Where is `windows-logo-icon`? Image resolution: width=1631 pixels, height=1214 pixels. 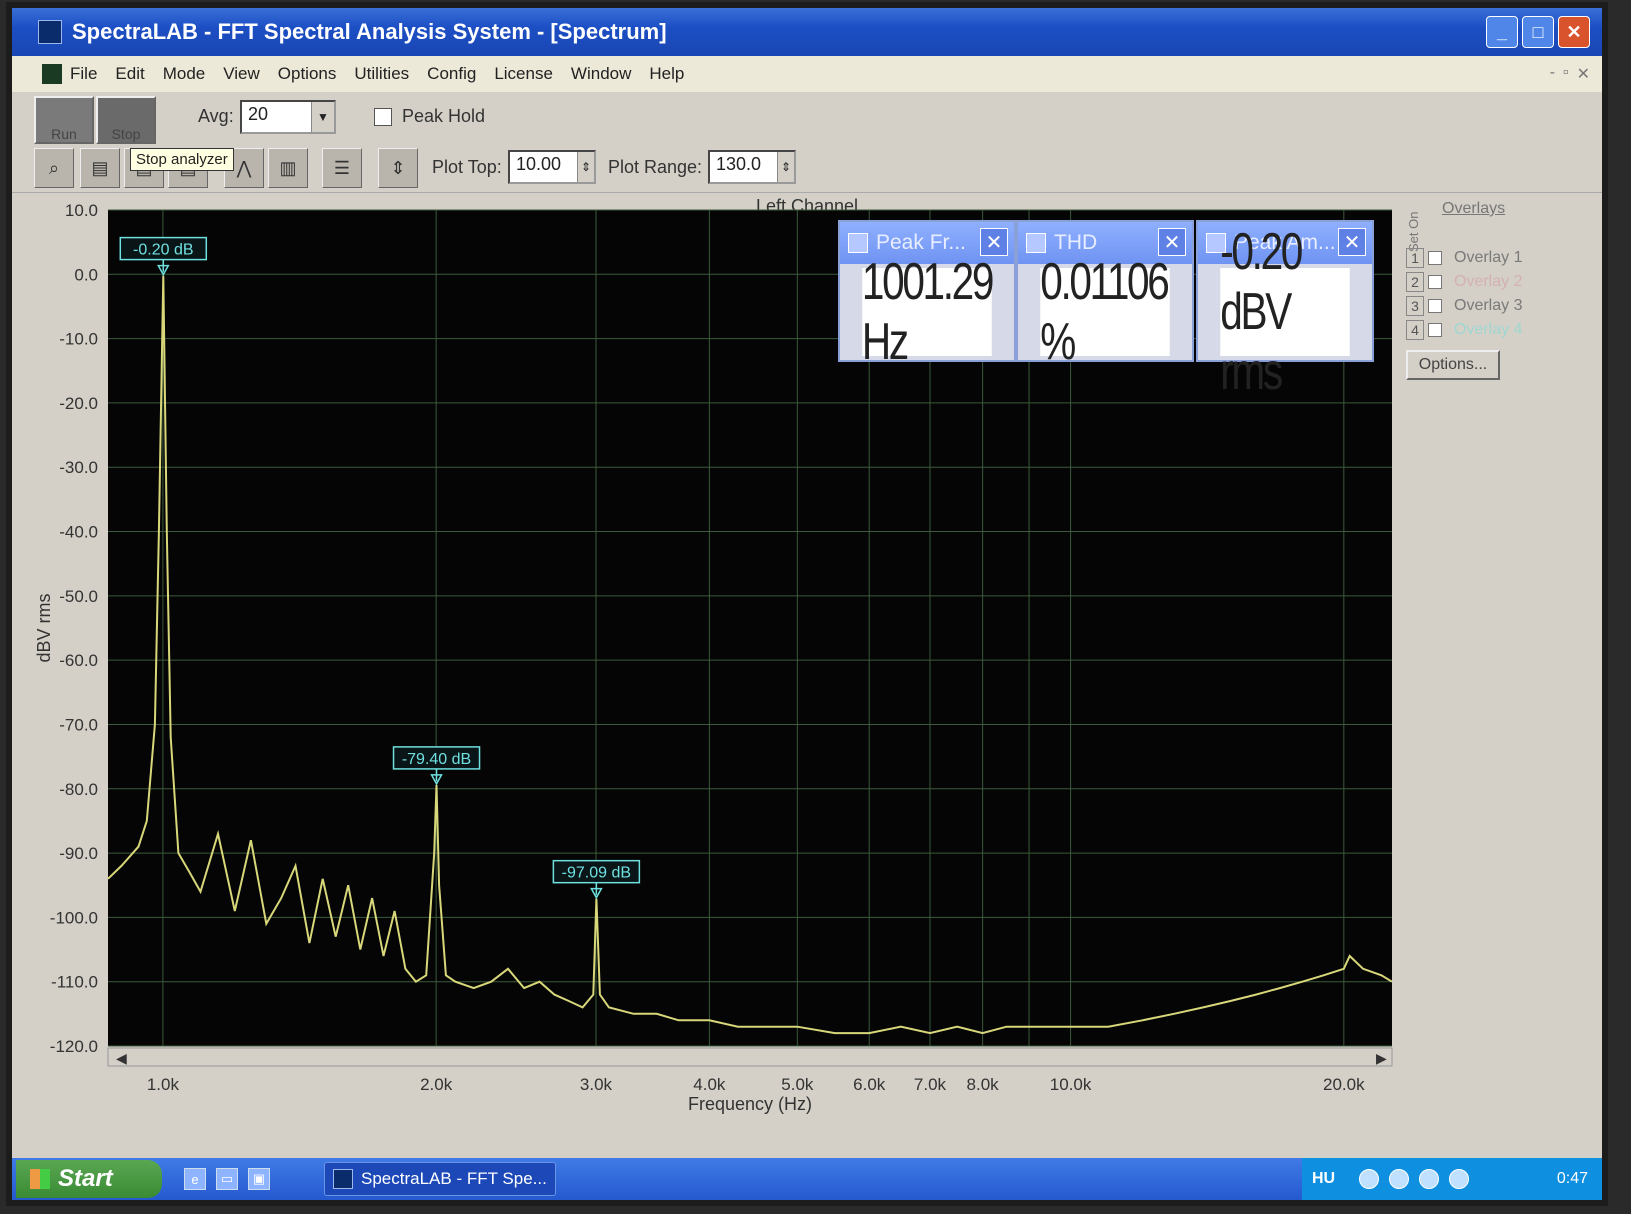
windows-logo-icon is located at coordinates (40, 1179).